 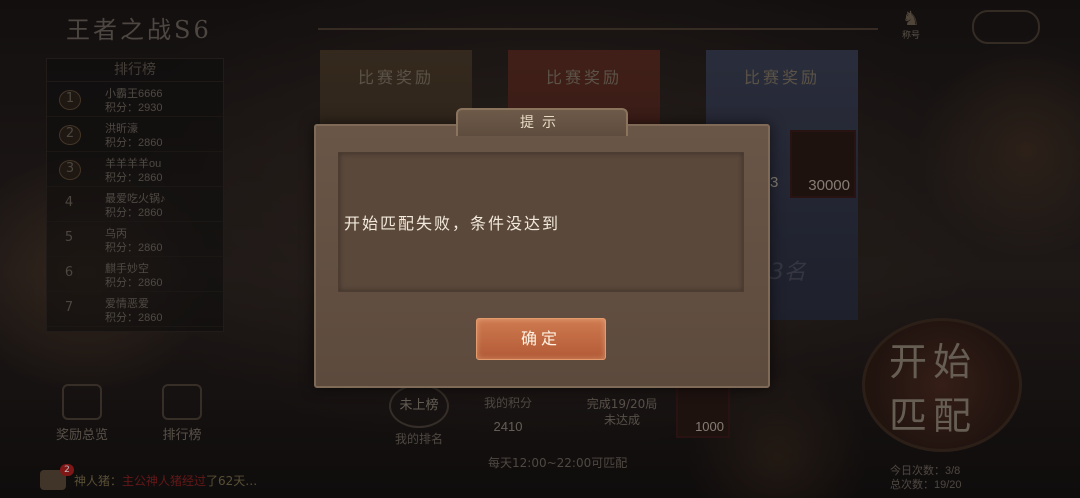 What do you see at coordinates (452, 223) in the screenshot?
I see `dialog-message: 开始匹配失败，条件没达到` at bounding box center [452, 223].